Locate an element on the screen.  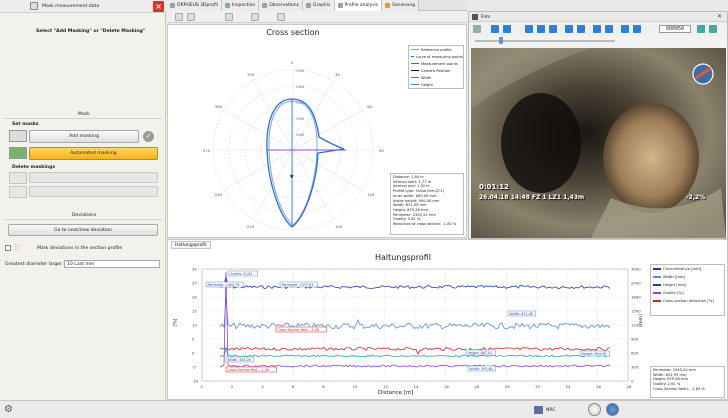
skip-back-icon is located at coordinates (597, 29).